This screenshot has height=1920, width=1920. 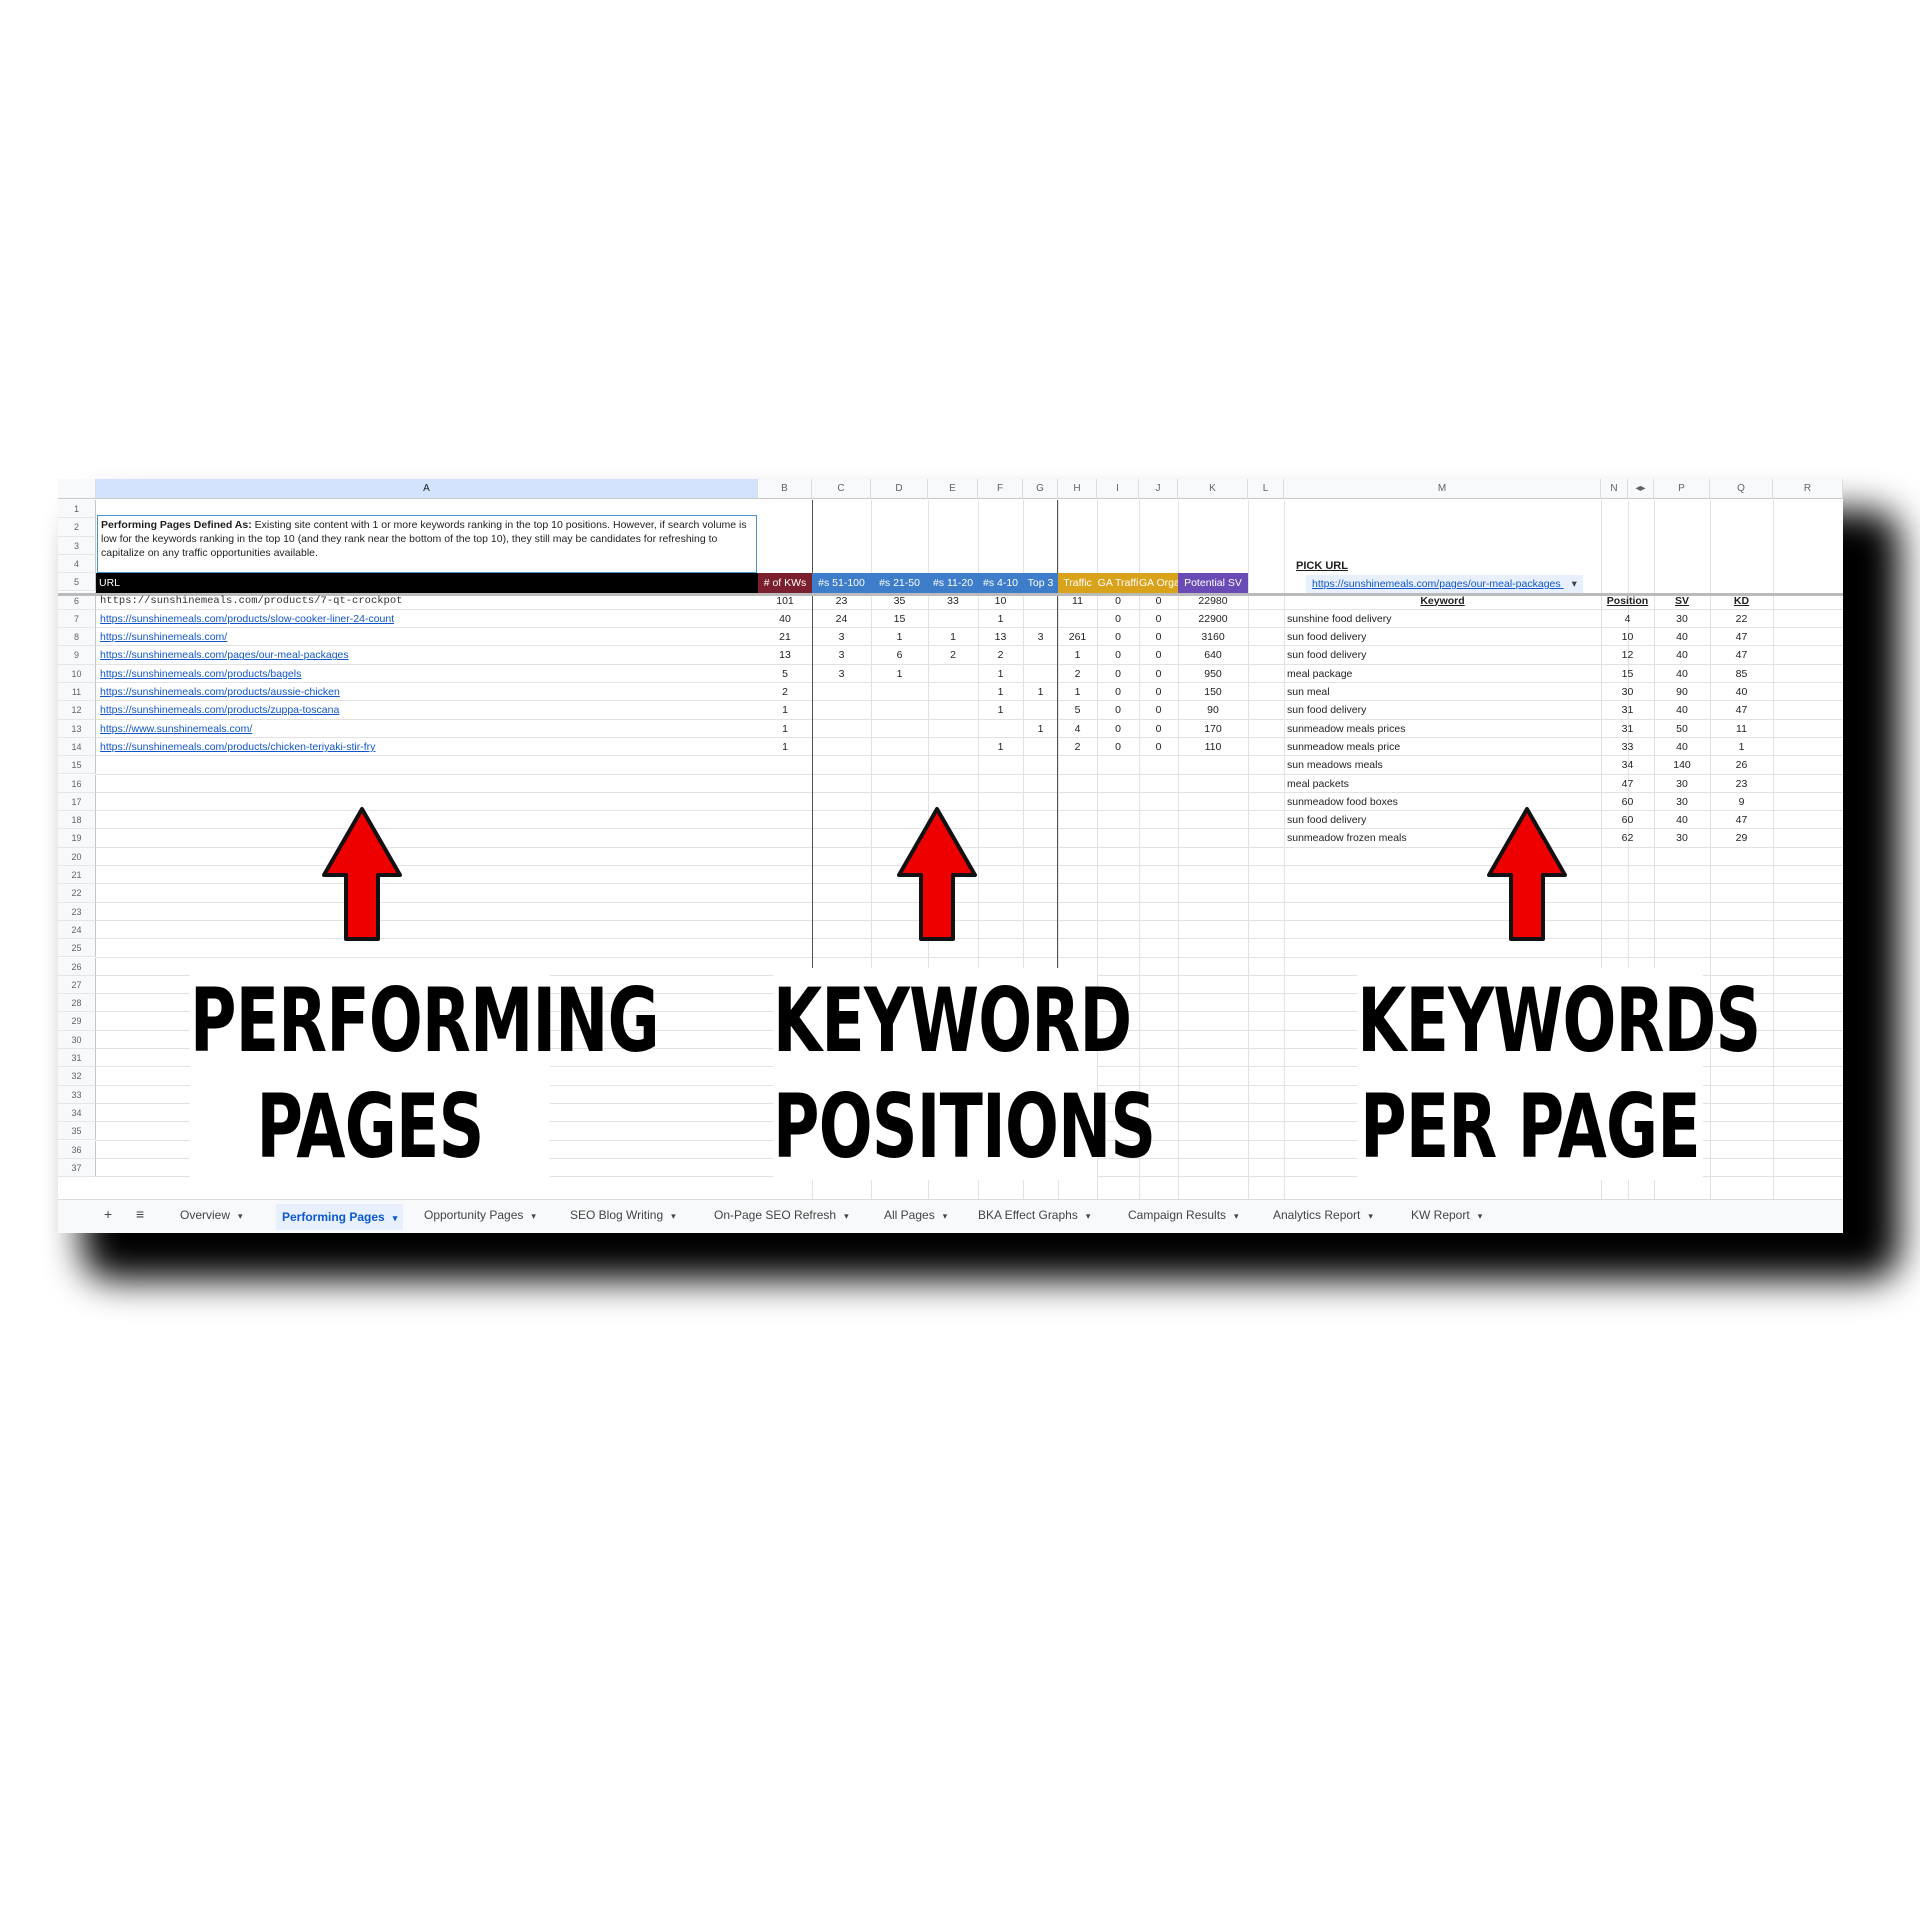 I want to click on keyword-row: meal packets 47 30 23, so click(x=950, y=784).